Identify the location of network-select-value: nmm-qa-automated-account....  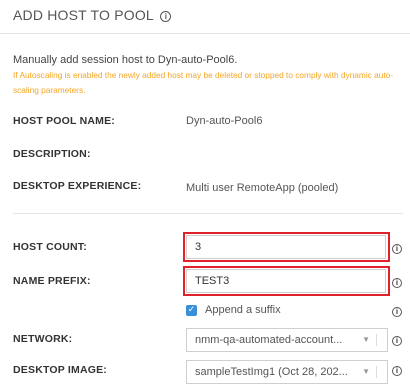
(269, 340).